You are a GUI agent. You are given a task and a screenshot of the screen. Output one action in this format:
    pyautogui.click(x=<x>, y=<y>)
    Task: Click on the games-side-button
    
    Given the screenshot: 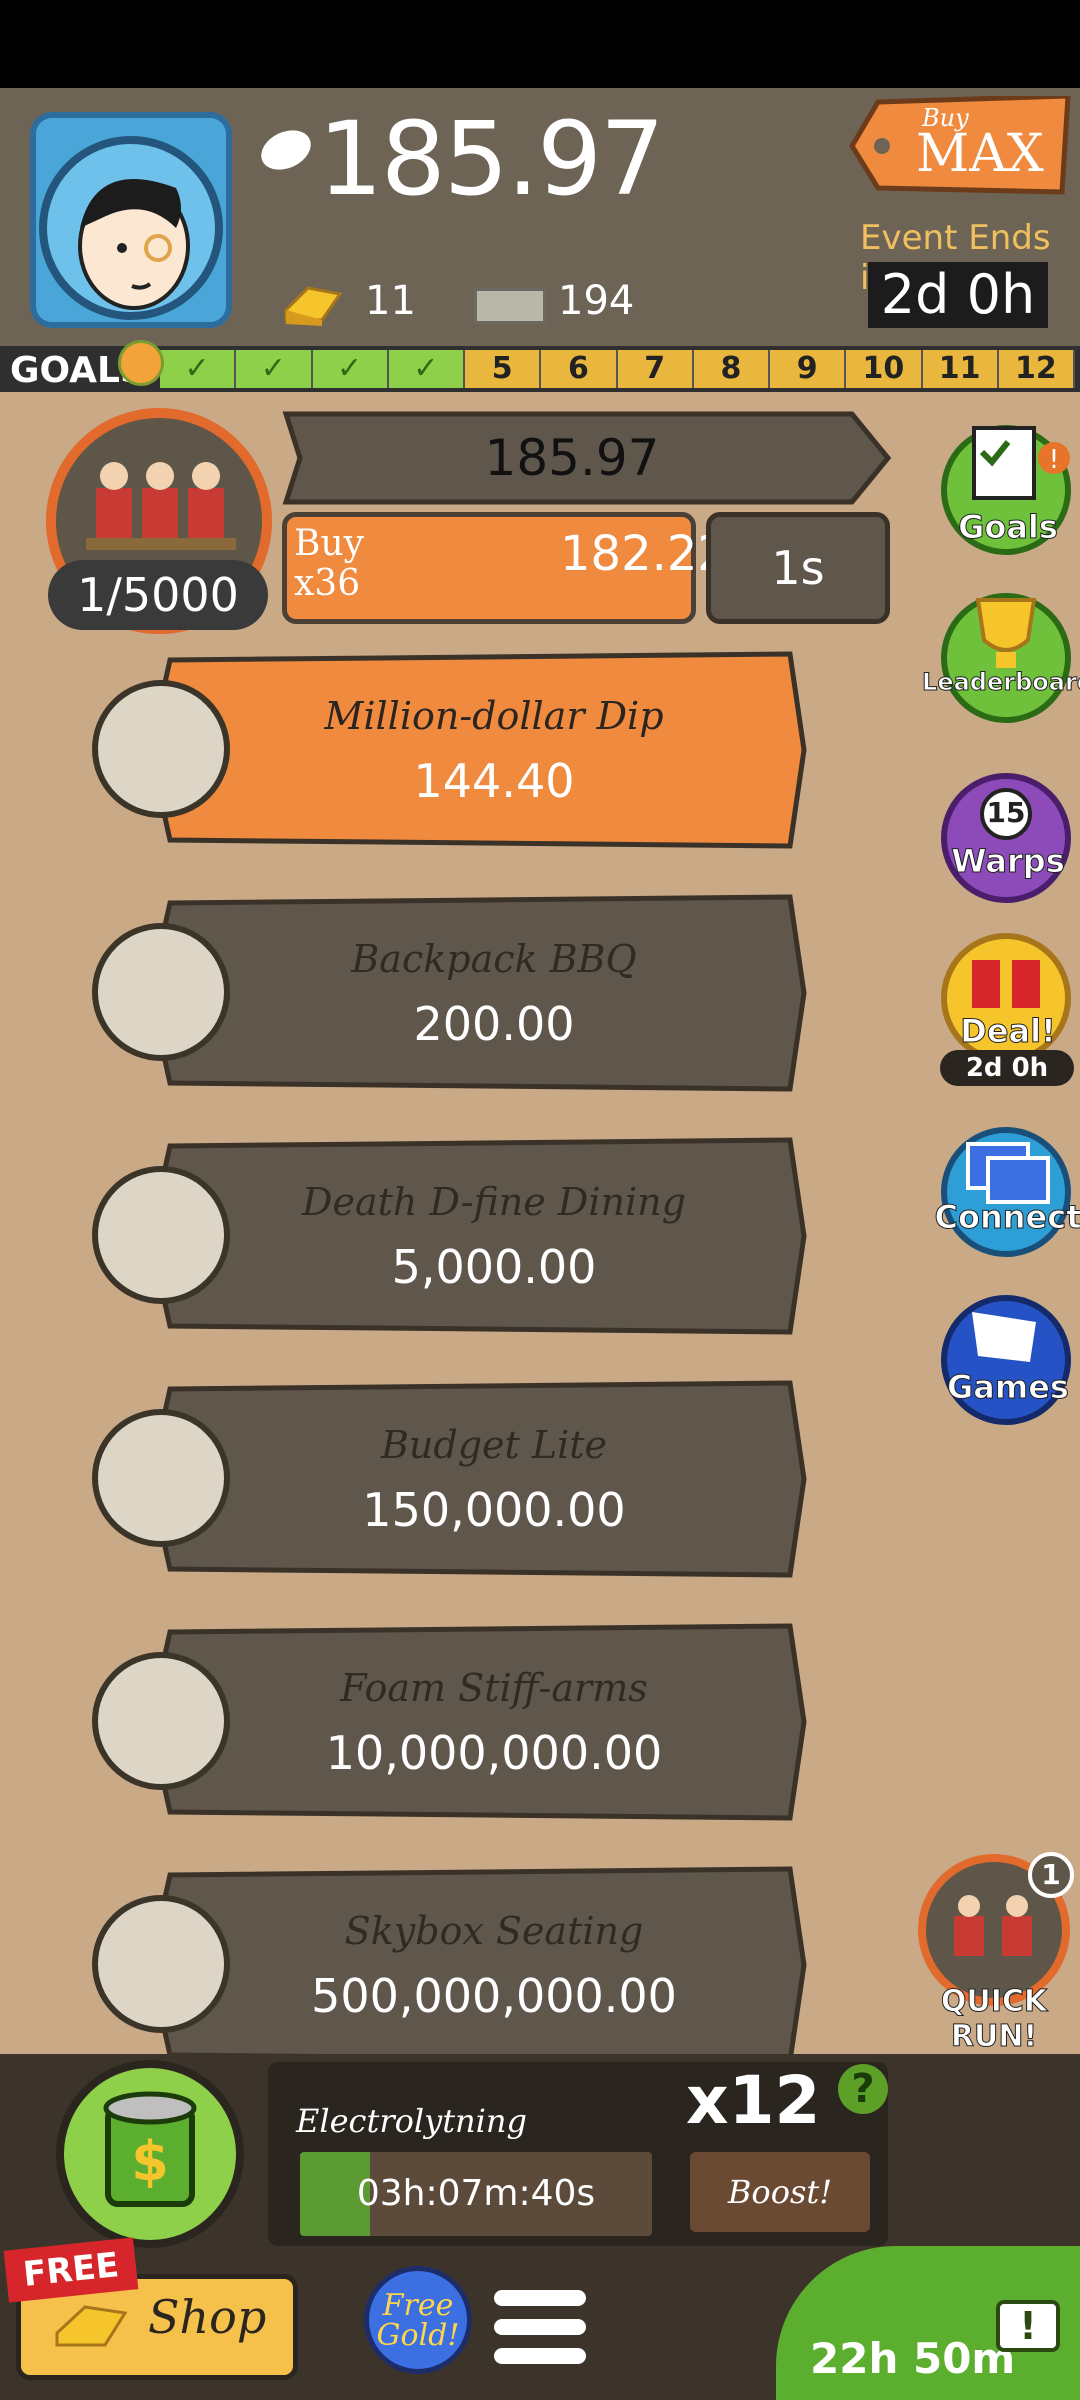 What is the action you would take?
    pyautogui.click(x=1006, y=1360)
    